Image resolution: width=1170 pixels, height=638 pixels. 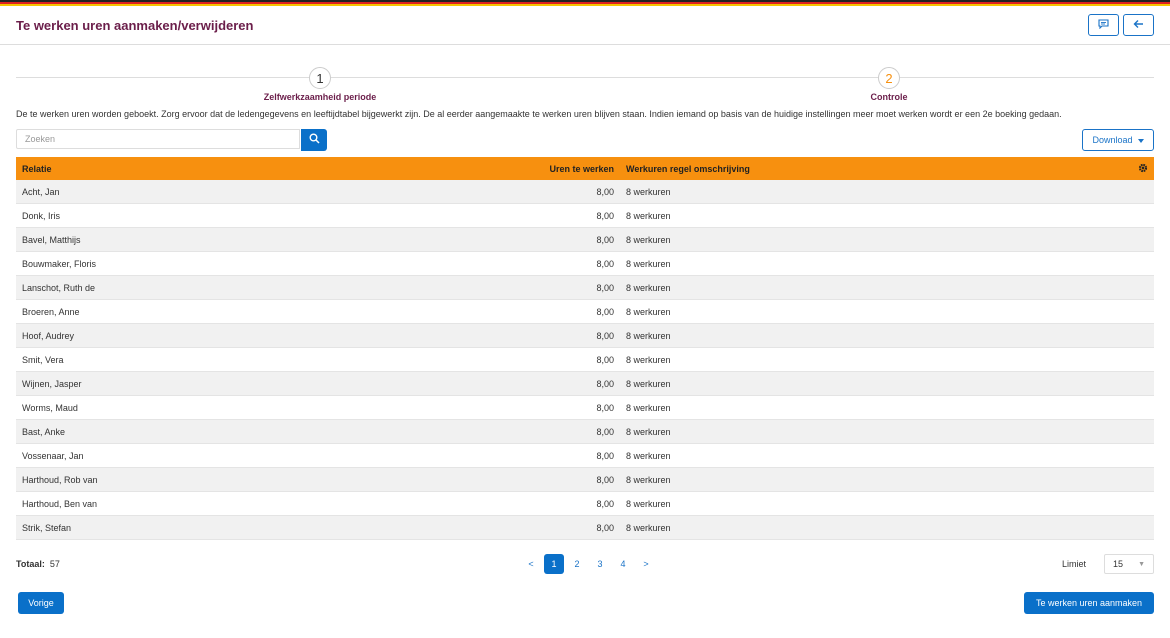 I want to click on pagination-page-4: 4, so click(x=623, y=564).